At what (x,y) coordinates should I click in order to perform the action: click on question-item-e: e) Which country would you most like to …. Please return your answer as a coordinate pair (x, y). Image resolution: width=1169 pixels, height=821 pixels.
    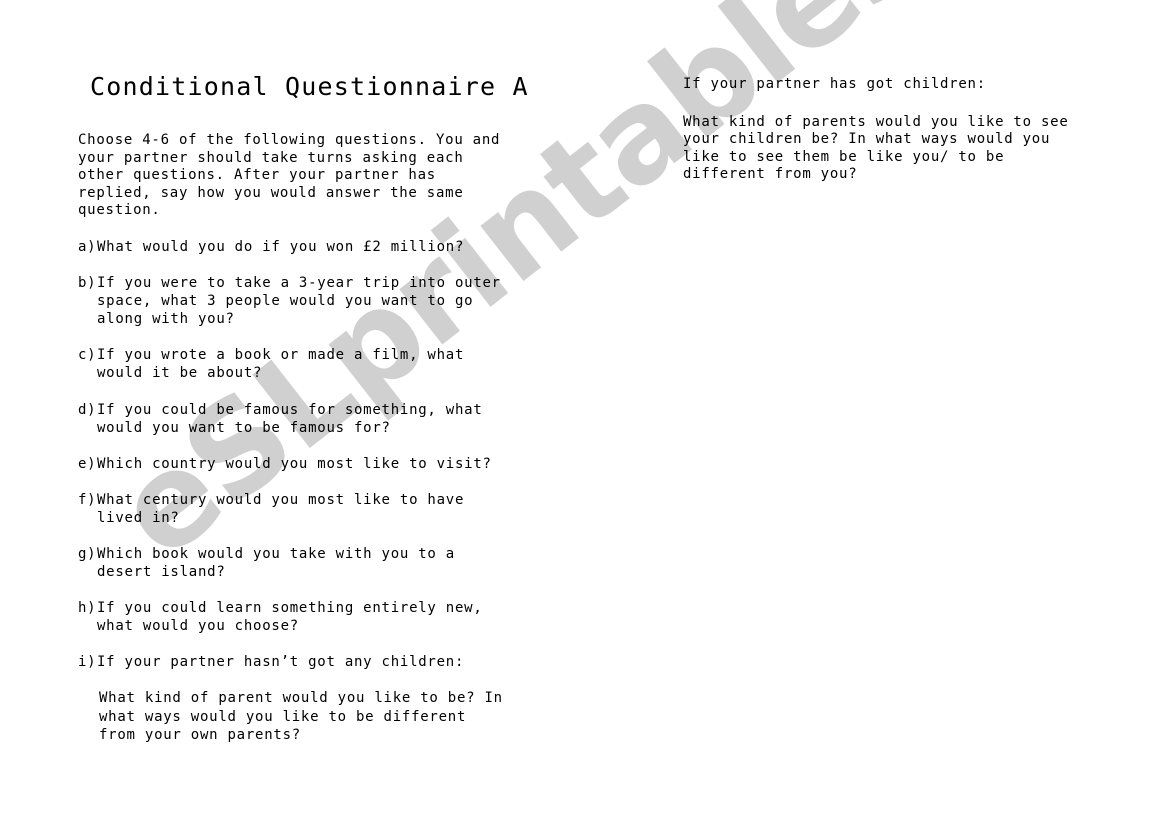
    Looking at the image, I should click on (298, 464).